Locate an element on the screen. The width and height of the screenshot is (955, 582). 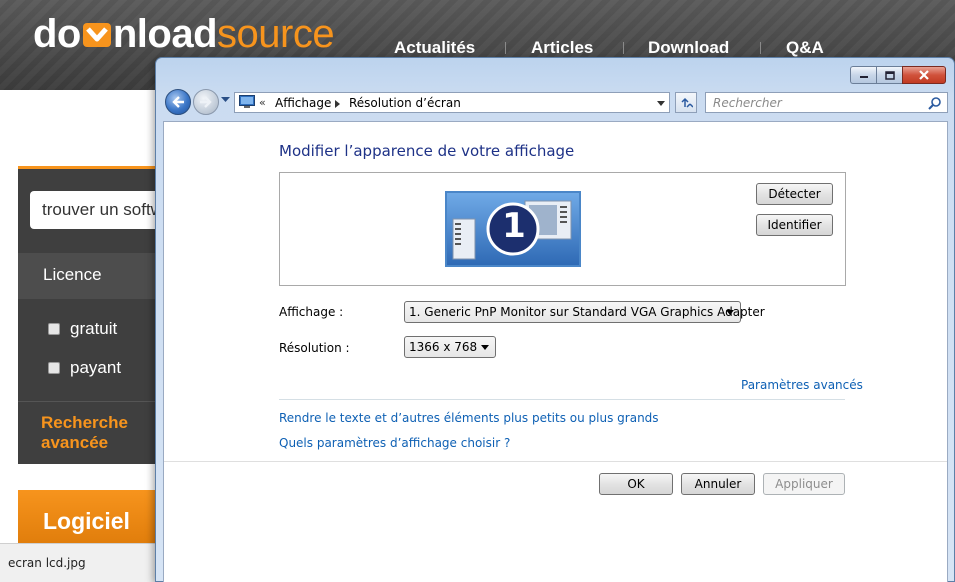
identify-button: Identifier is located at coordinates (794, 225).